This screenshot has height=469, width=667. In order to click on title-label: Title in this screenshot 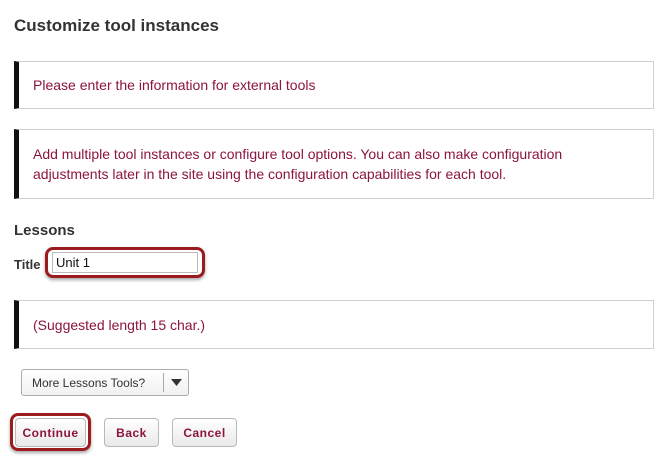, I will do `click(27, 264)`.